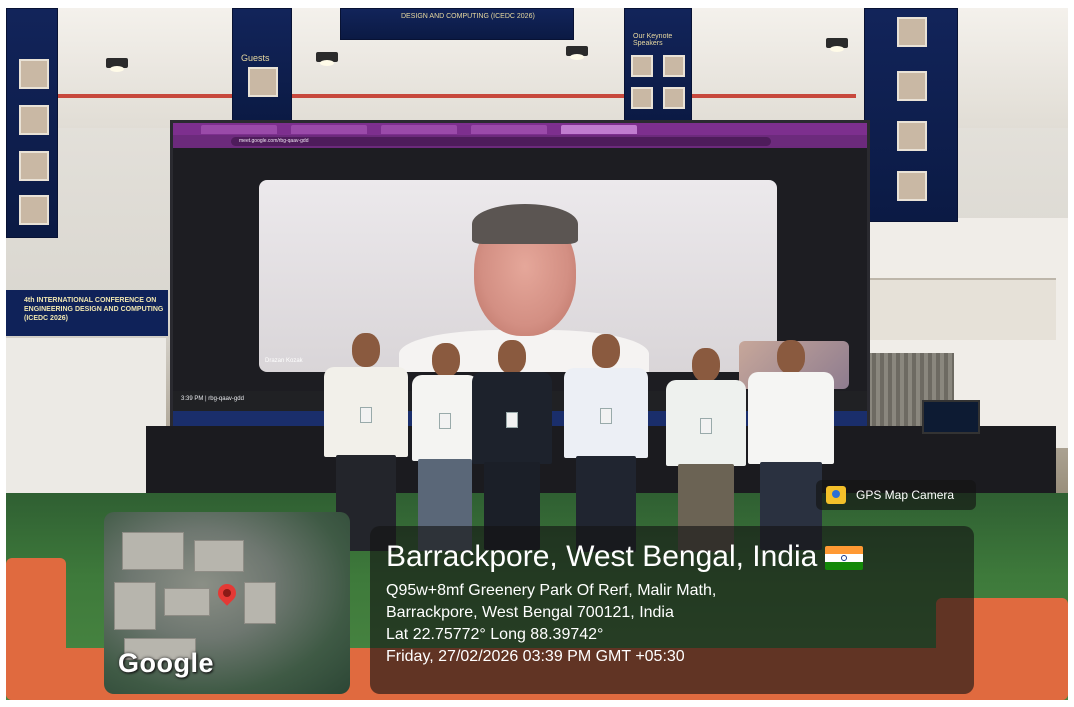  I want to click on participant-name: Drazan Kozak, so click(284, 361).